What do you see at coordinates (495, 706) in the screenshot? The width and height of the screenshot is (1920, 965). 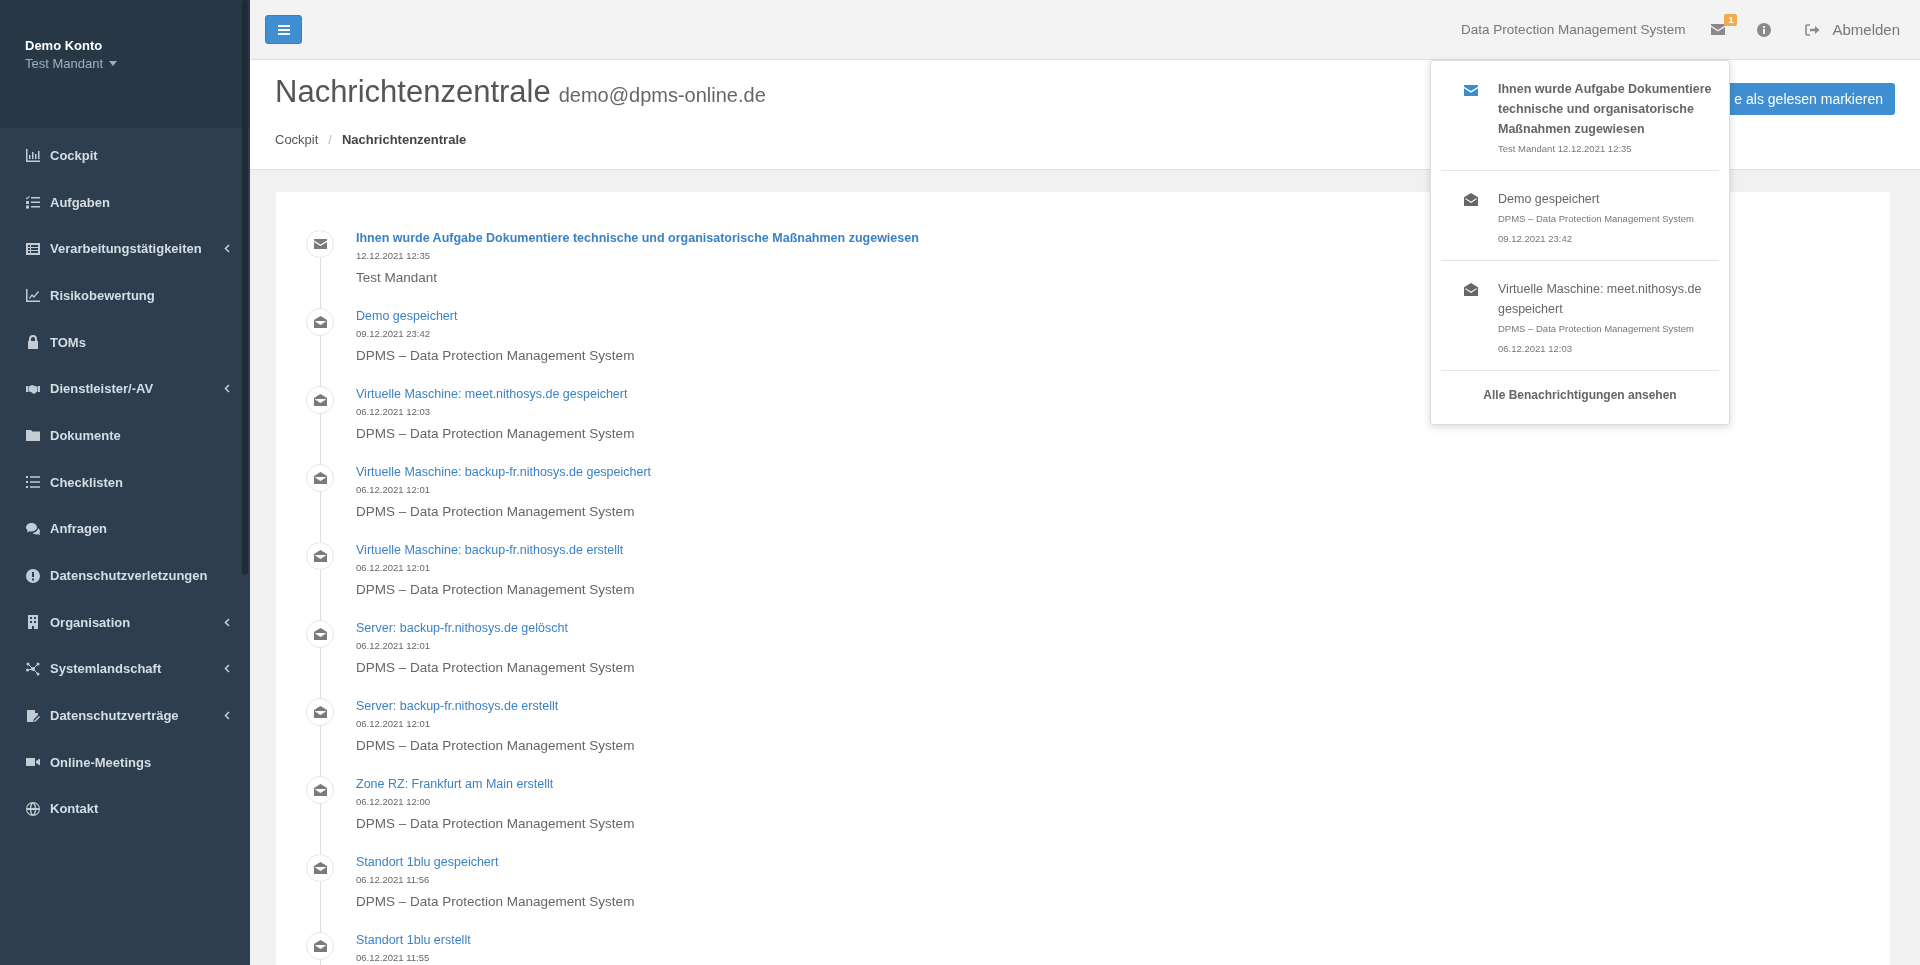 I see `message-title-link: Server: backup-fr.nithosys.de erstellt` at bounding box center [495, 706].